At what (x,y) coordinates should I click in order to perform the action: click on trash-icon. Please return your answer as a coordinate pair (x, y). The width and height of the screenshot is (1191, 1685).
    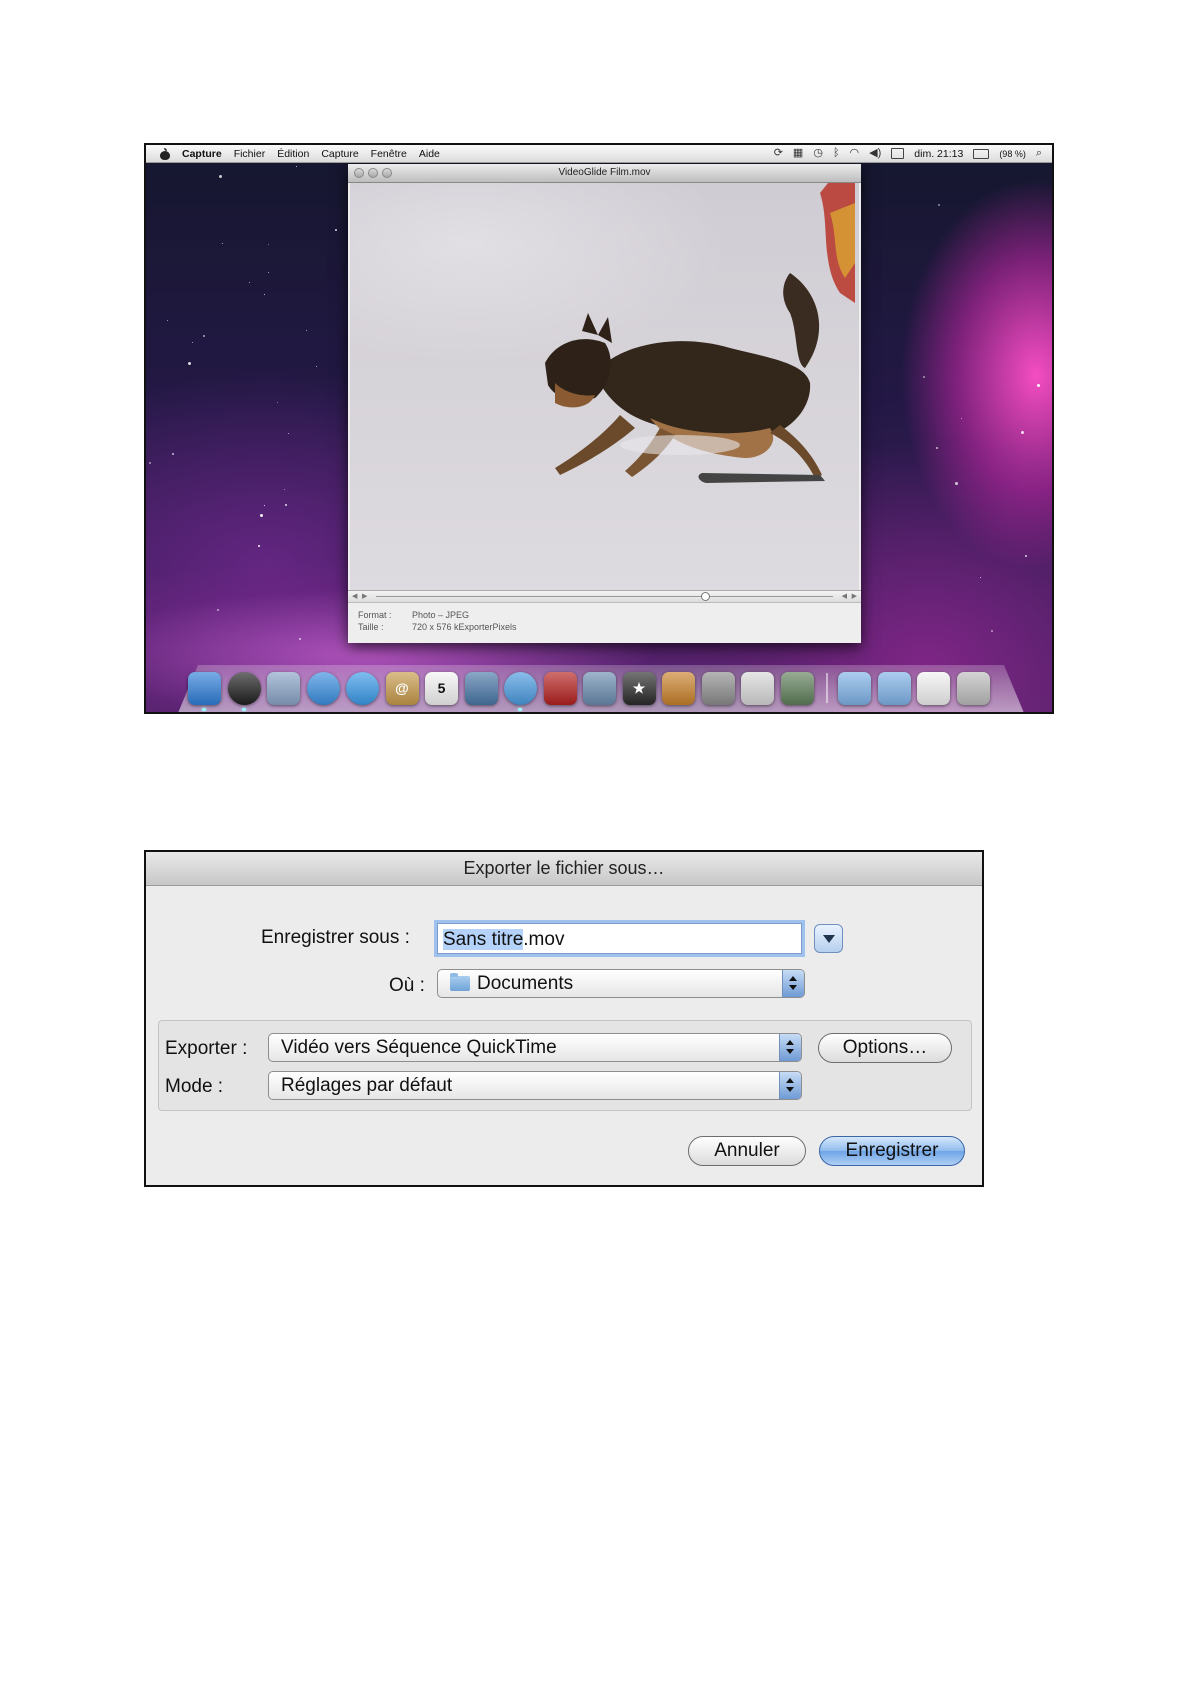
    Looking at the image, I should click on (973, 688).